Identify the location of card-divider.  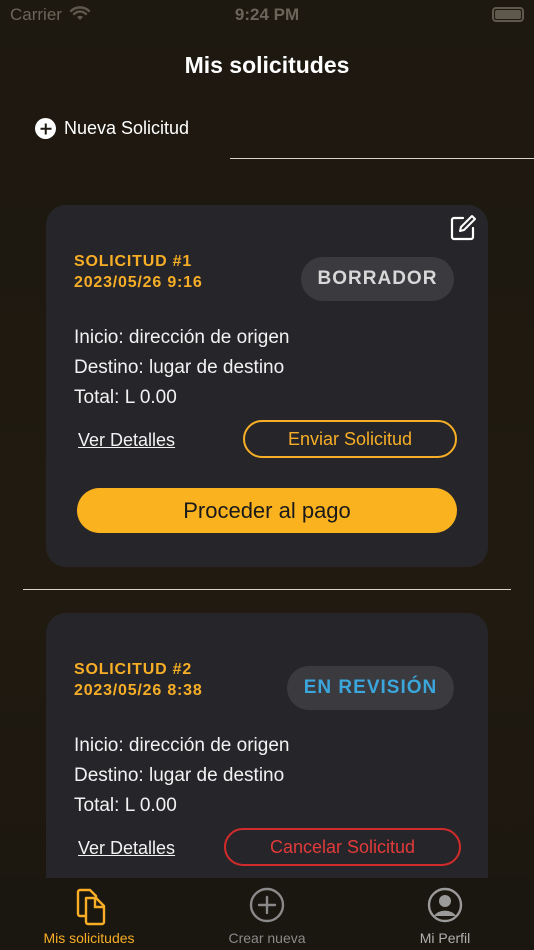
(267, 589).